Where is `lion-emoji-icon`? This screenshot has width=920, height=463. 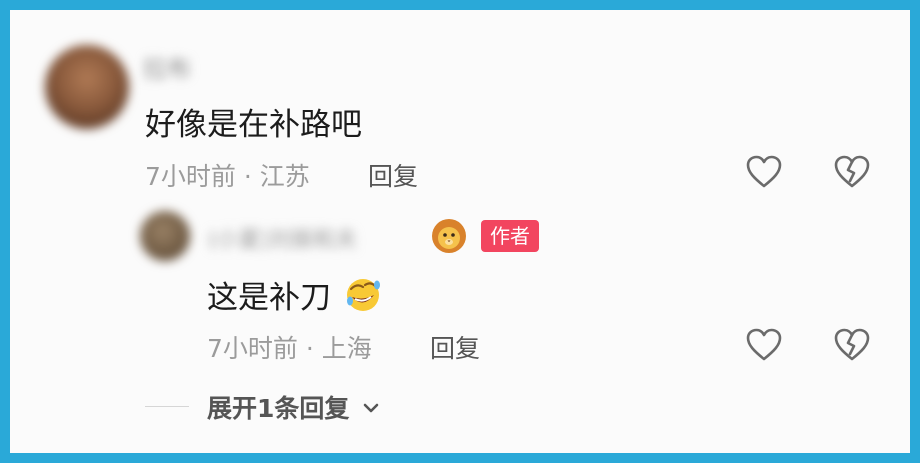
lion-emoji-icon is located at coordinates (449, 236).